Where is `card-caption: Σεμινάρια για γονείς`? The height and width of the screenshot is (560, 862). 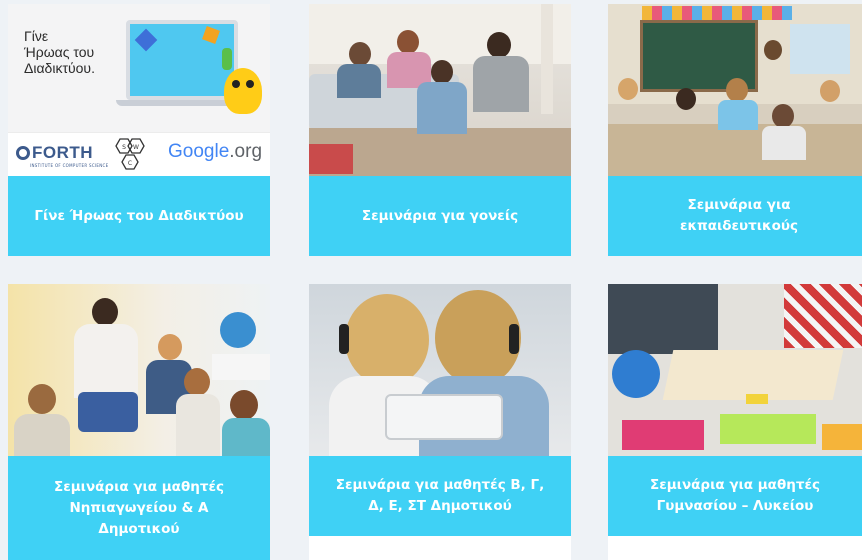
card-caption: Σεμινάρια για γονείς is located at coordinates (440, 216).